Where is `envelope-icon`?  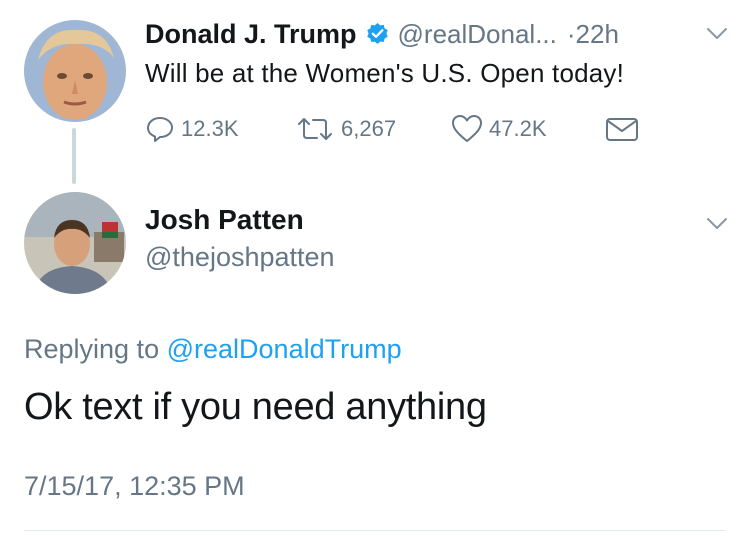
envelope-icon is located at coordinates (622, 129).